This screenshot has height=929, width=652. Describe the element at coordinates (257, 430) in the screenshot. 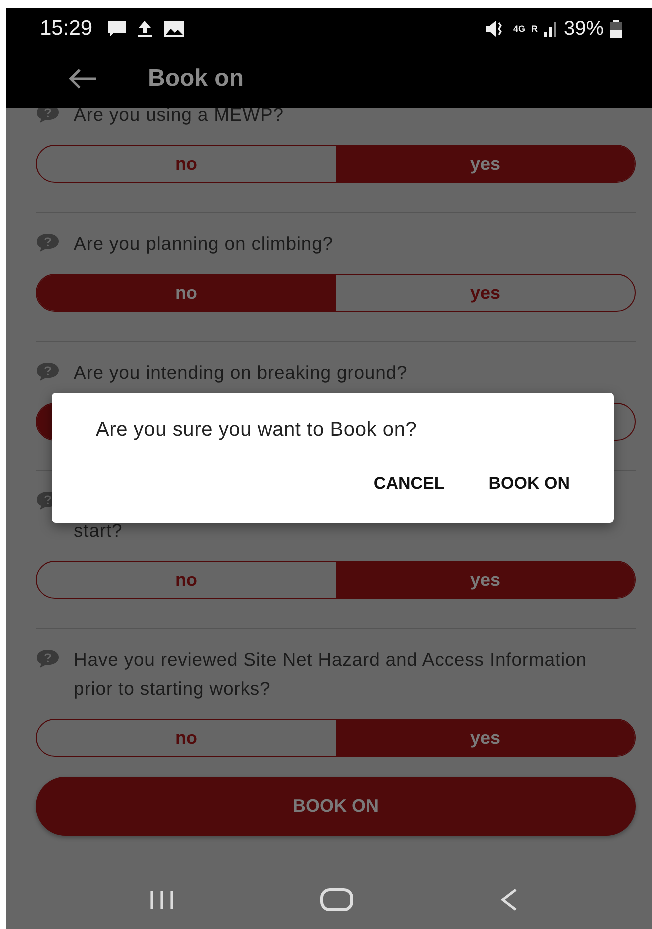

I see `dialog-message: Are you sure you want to Book on?` at that location.